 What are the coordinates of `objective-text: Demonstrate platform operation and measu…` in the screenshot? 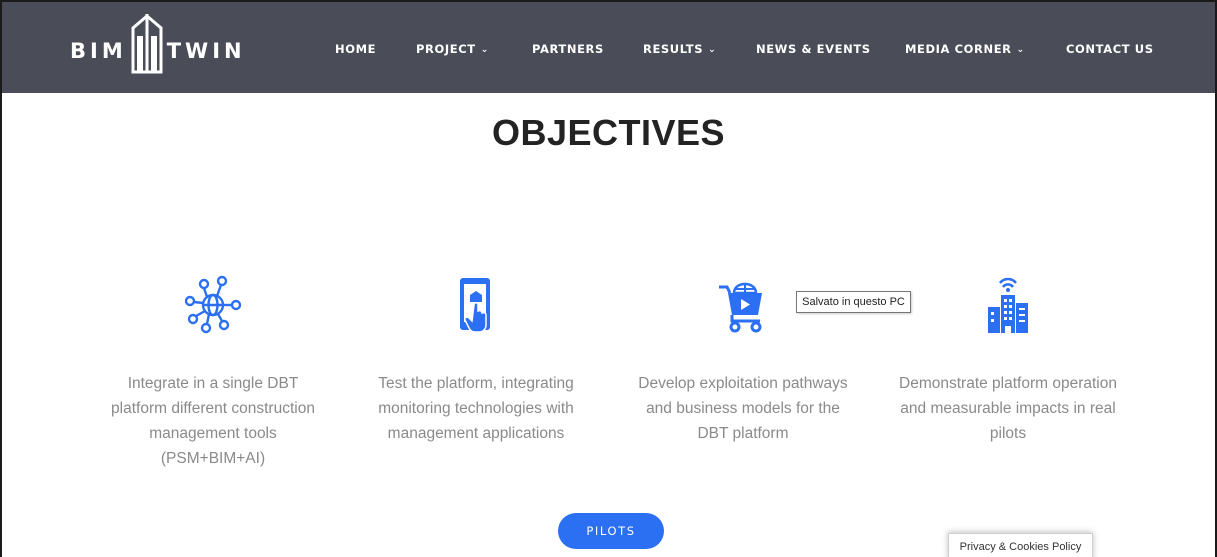 It's located at (1008, 408).